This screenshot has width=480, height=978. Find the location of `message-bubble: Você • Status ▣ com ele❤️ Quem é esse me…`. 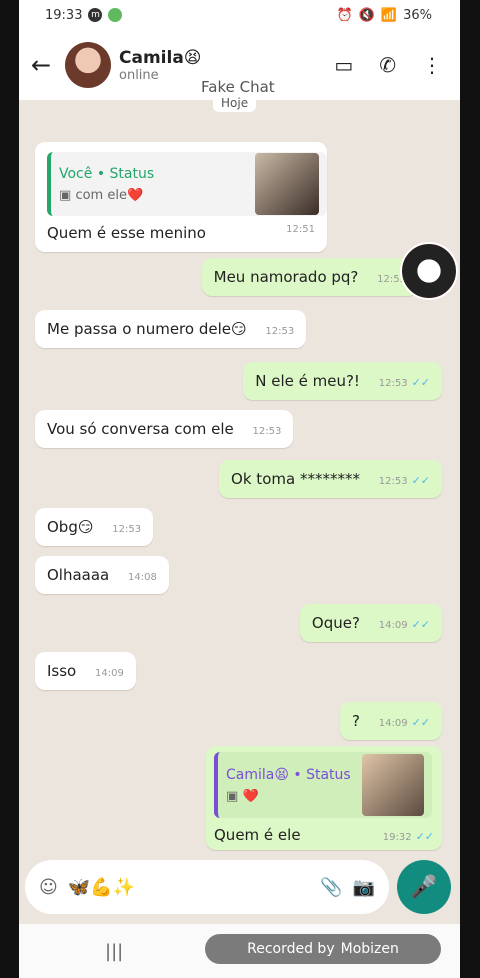

message-bubble: Você • Status ▣ com ele❤️ Quem é esse me… is located at coordinates (181, 197).